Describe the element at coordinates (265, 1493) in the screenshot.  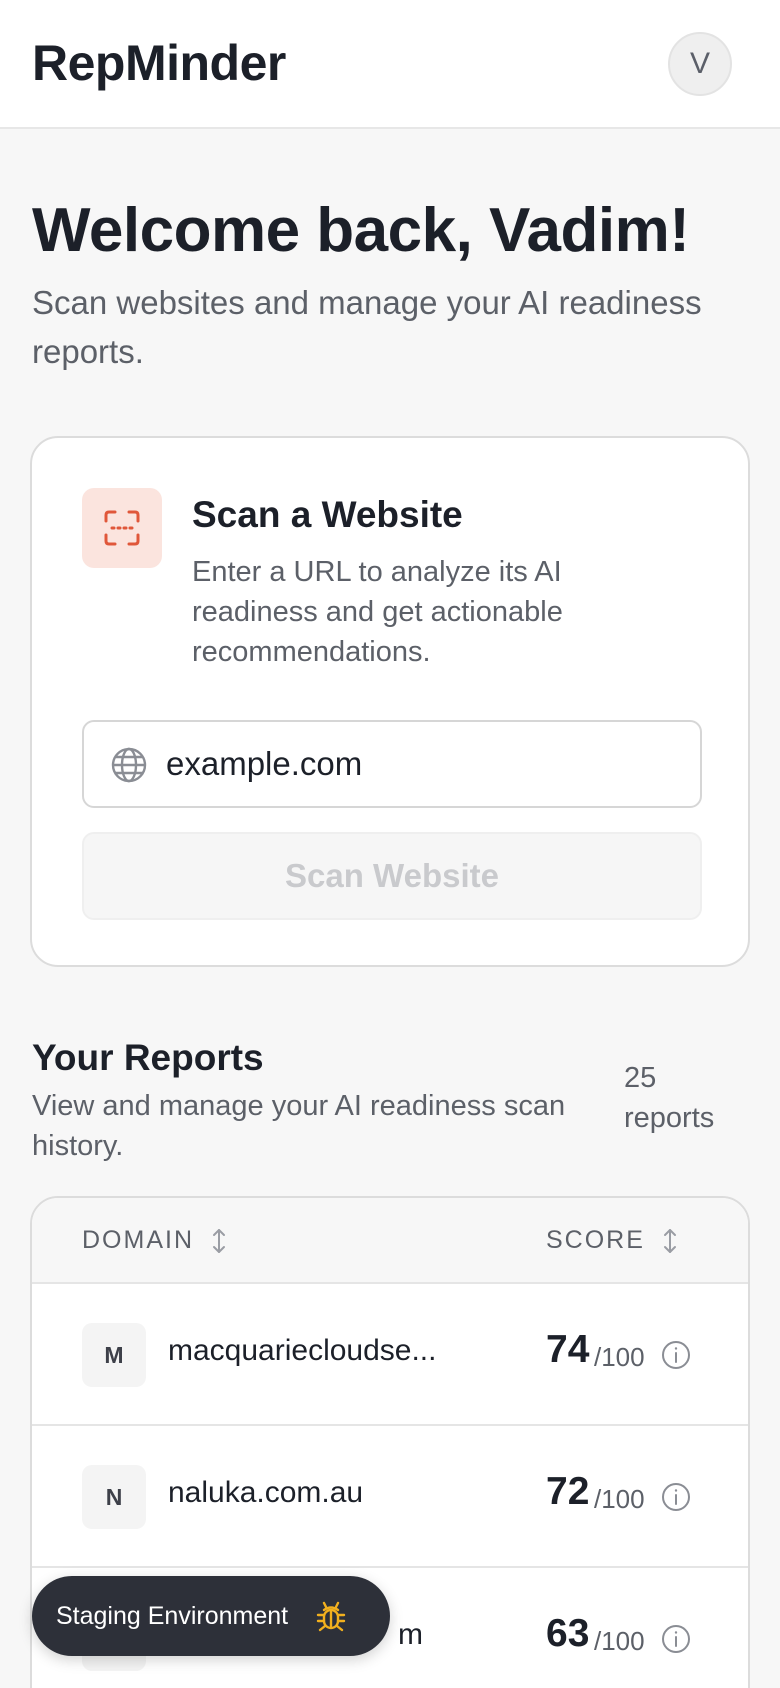
I see `domain-name: naluka.com.au` at that location.